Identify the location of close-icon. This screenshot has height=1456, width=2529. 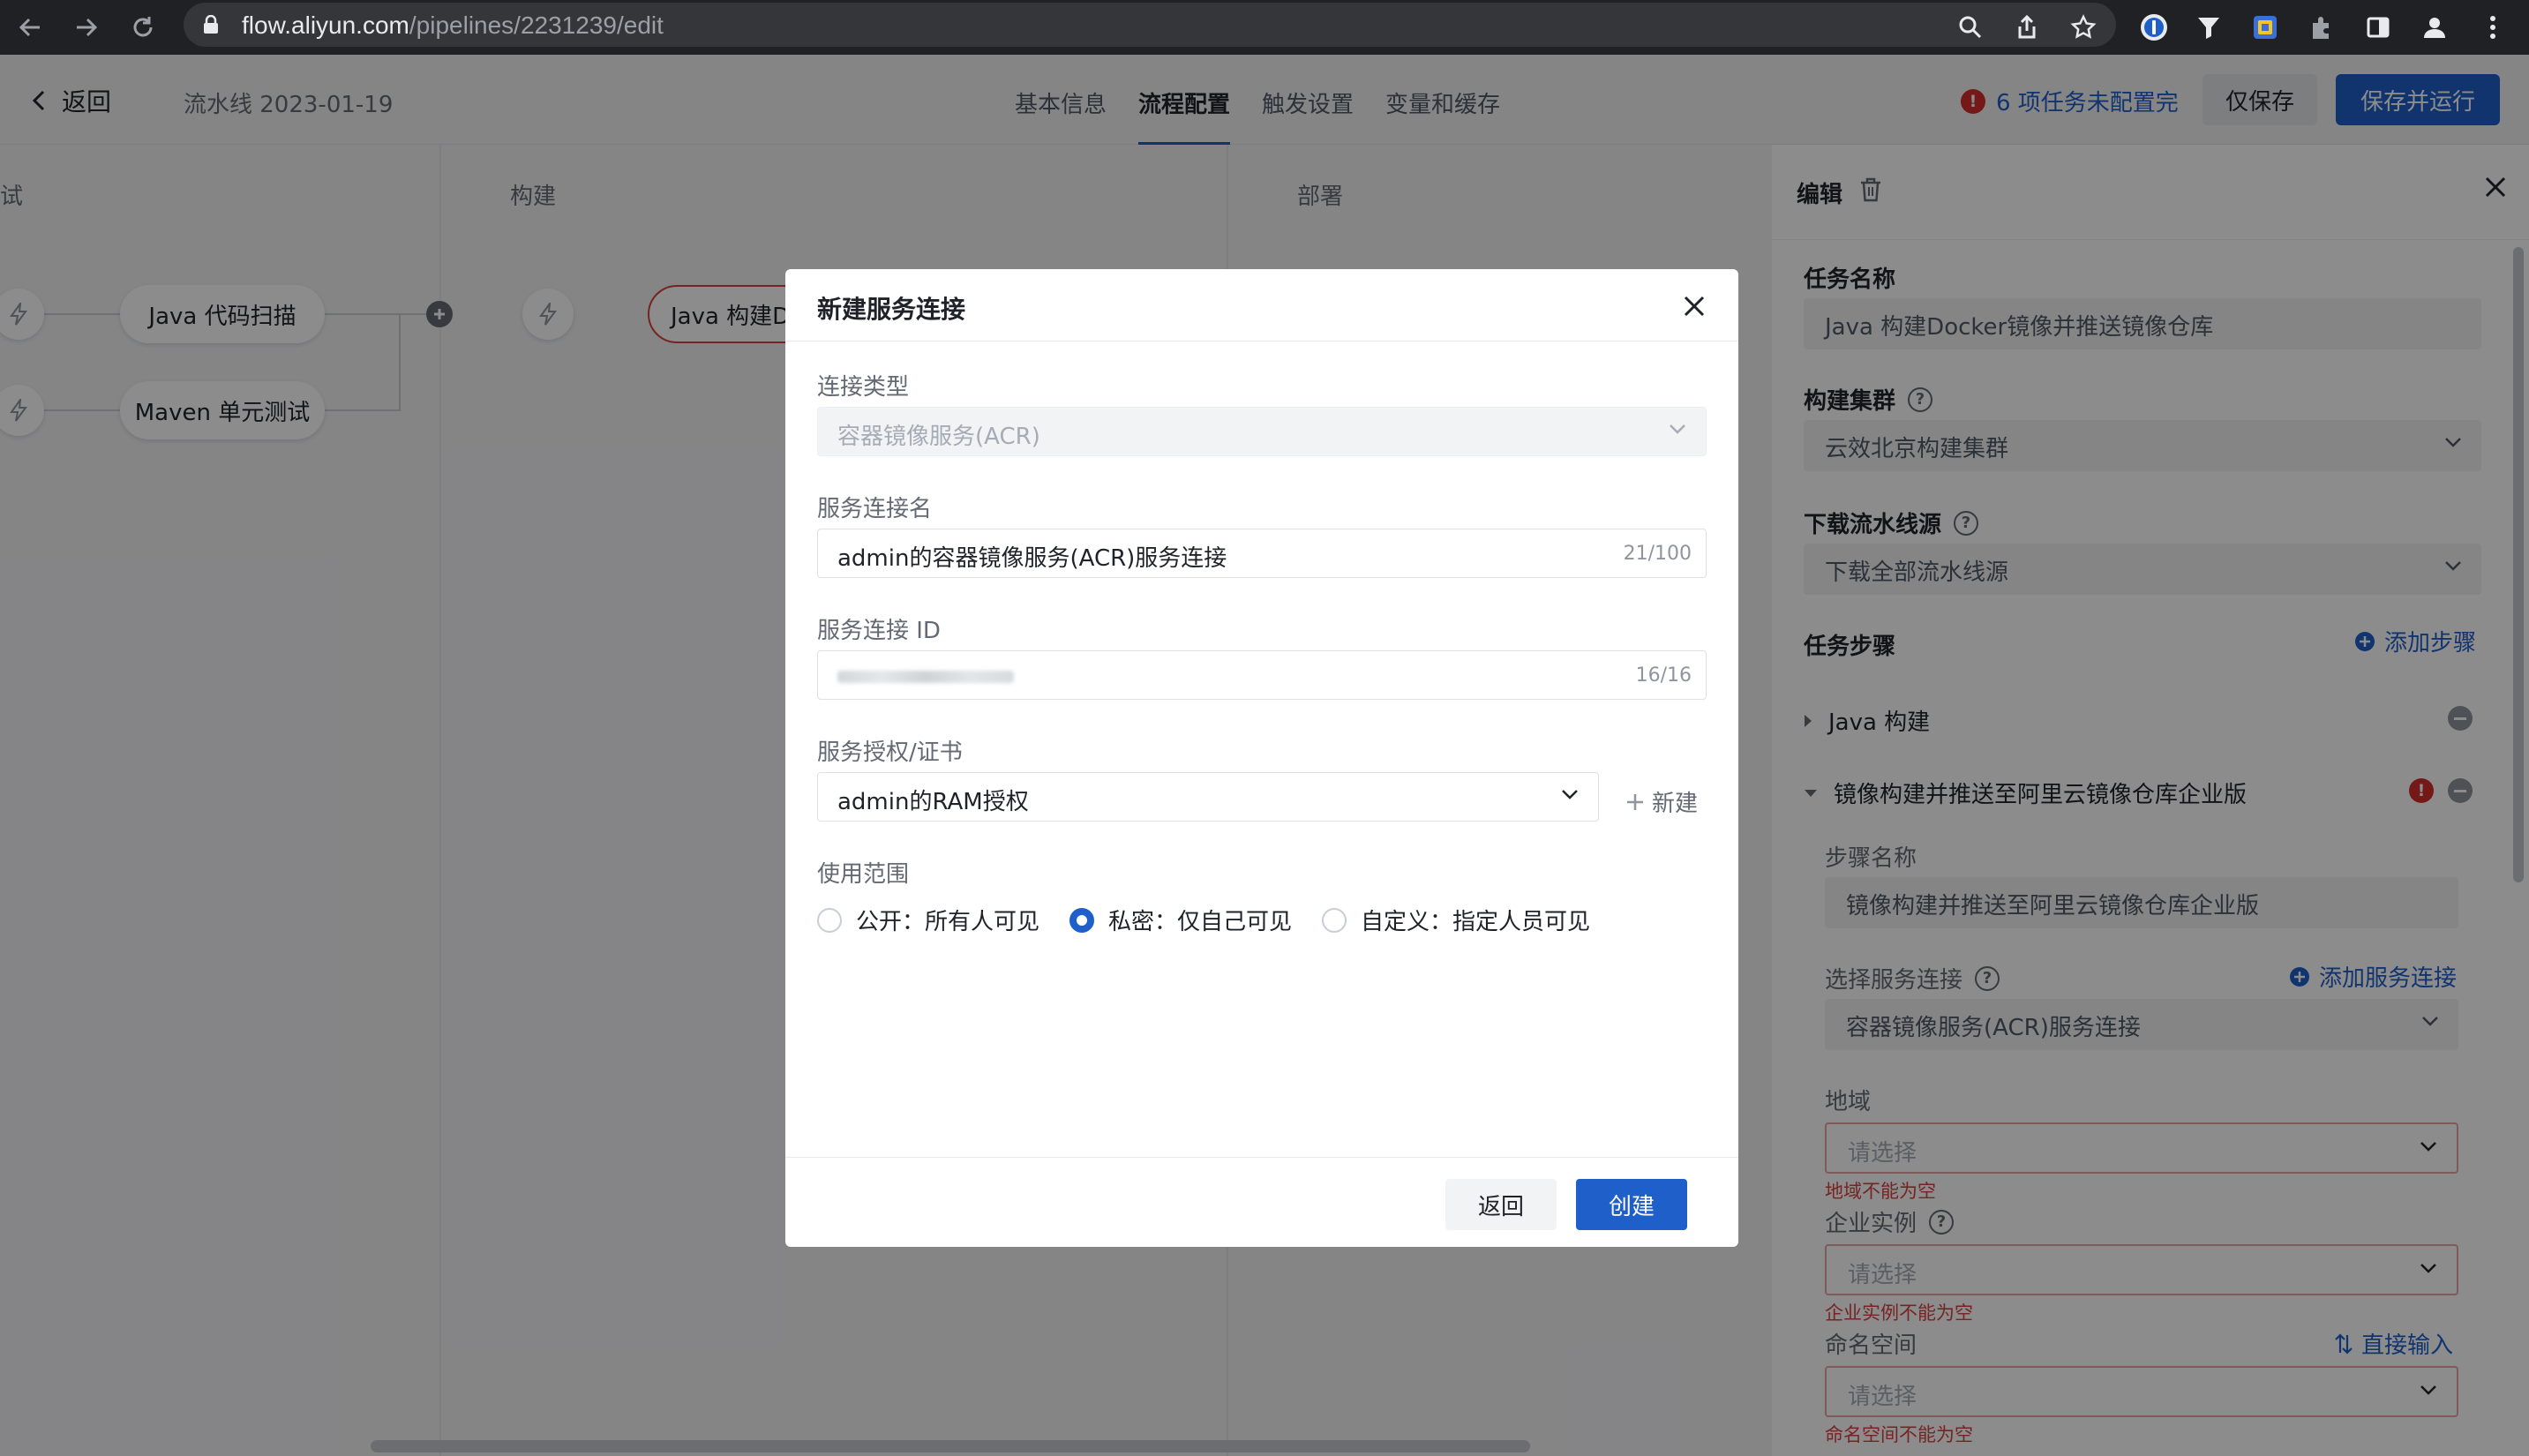
(1695, 306).